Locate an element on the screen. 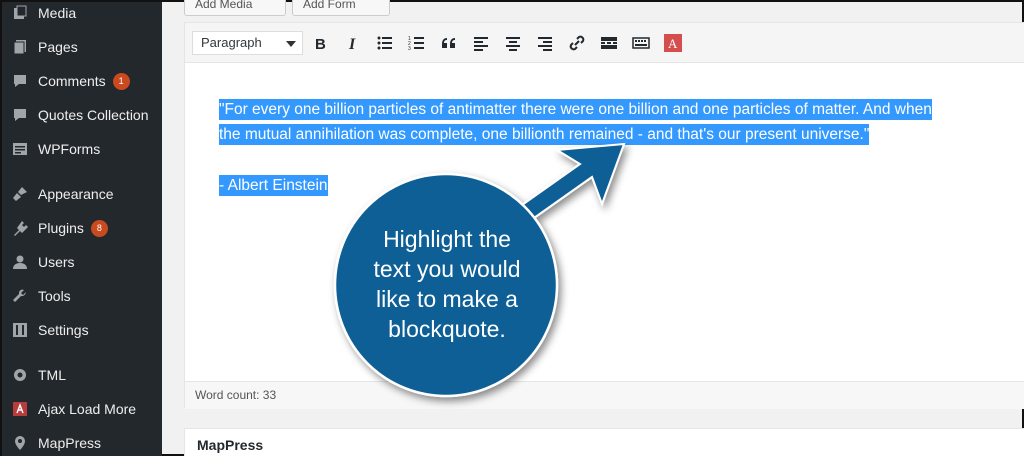 The image size is (1024, 456). map-pin-icon is located at coordinates (20, 443).